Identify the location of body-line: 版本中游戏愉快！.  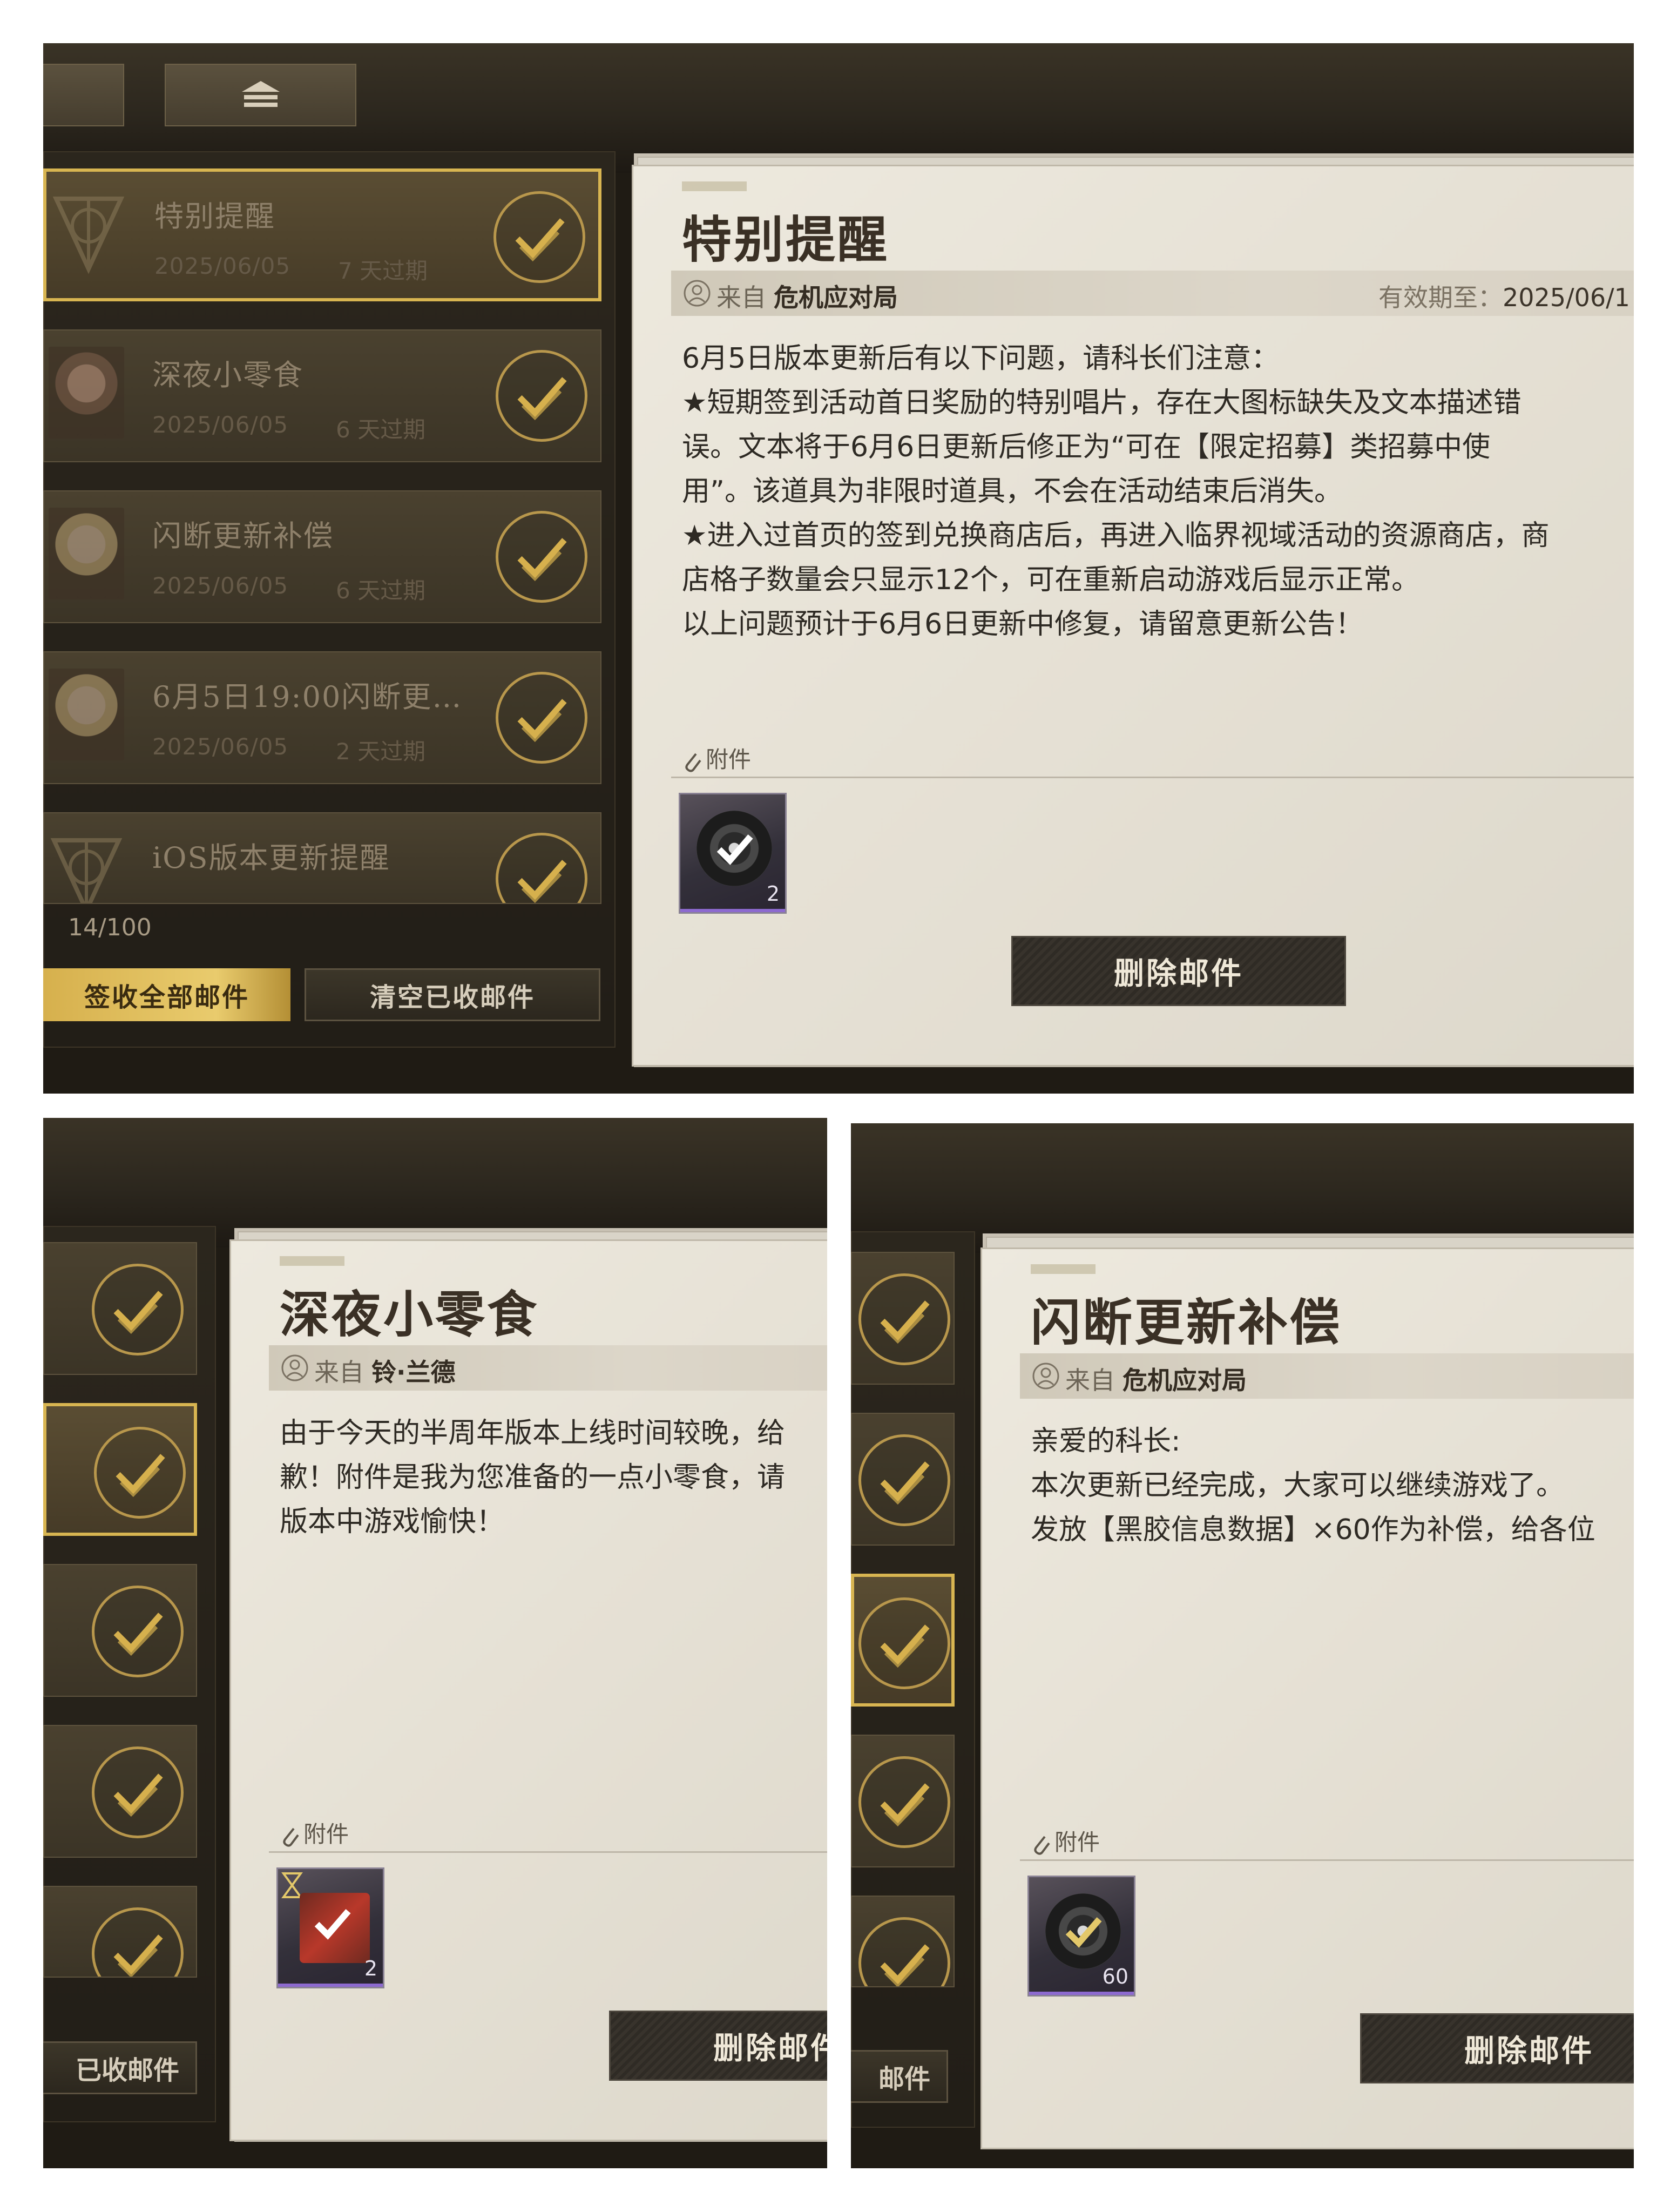
(392, 1522).